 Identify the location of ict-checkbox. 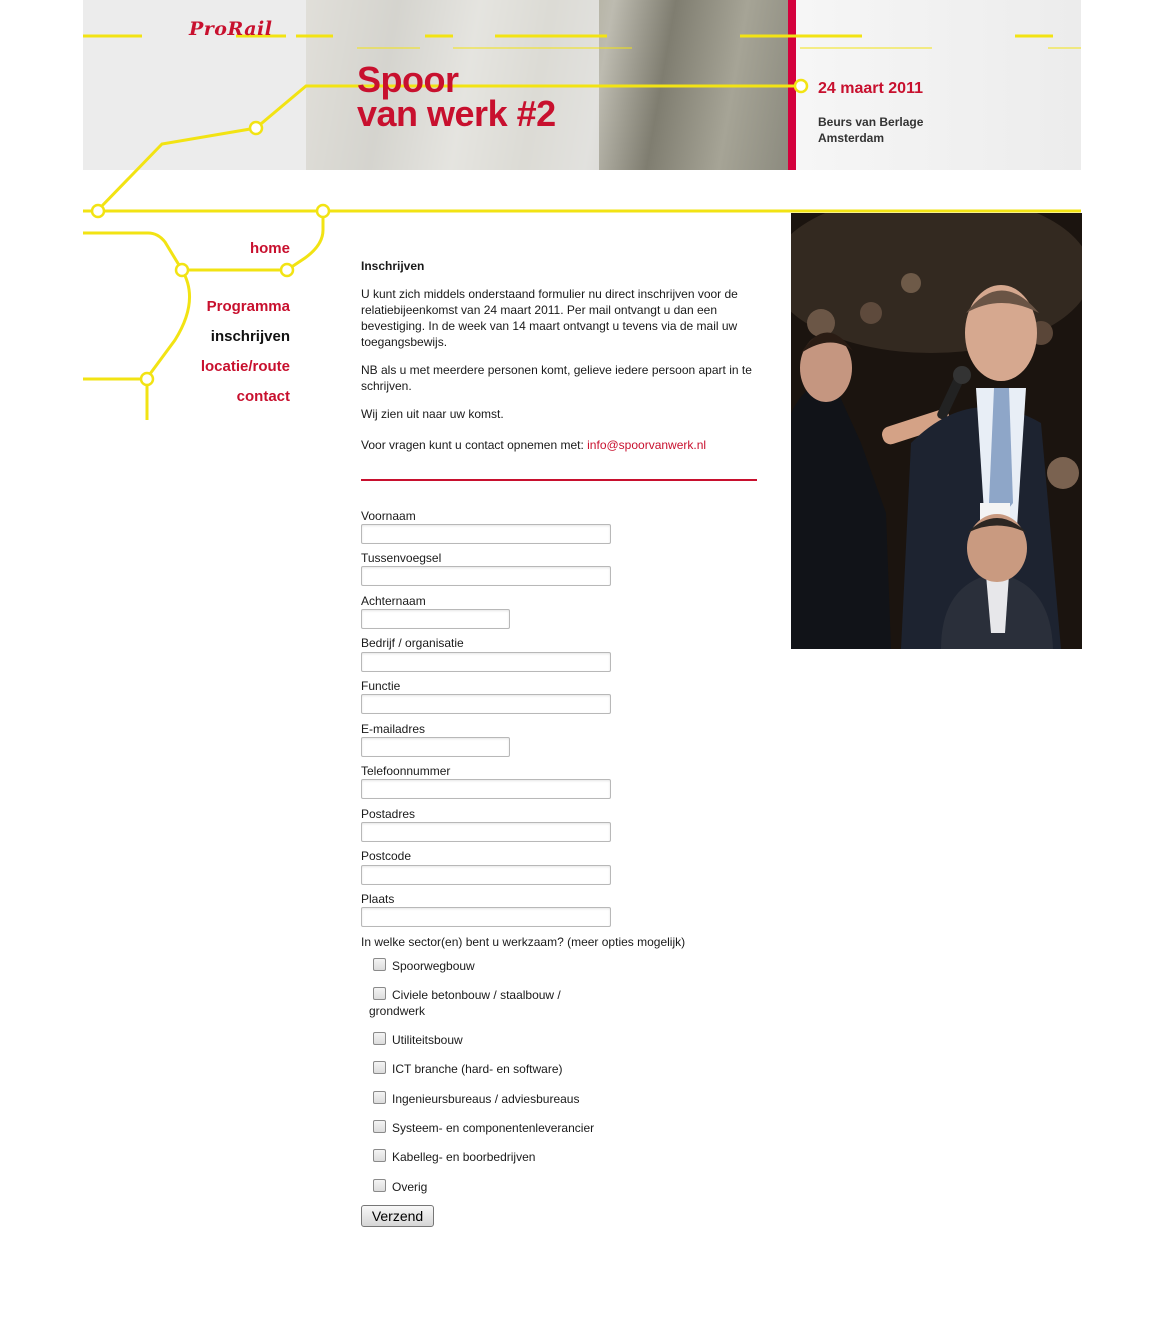
(379, 1067).